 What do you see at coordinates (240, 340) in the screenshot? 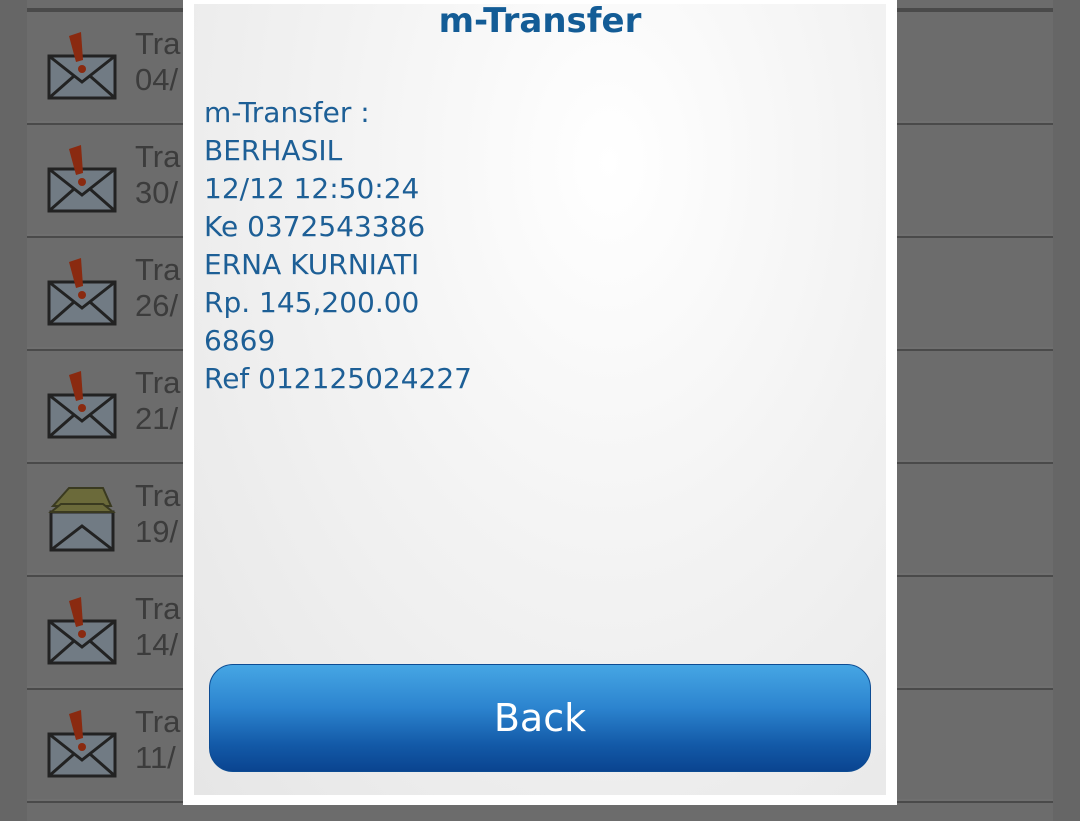
I see `message-line-code: 6869` at bounding box center [240, 340].